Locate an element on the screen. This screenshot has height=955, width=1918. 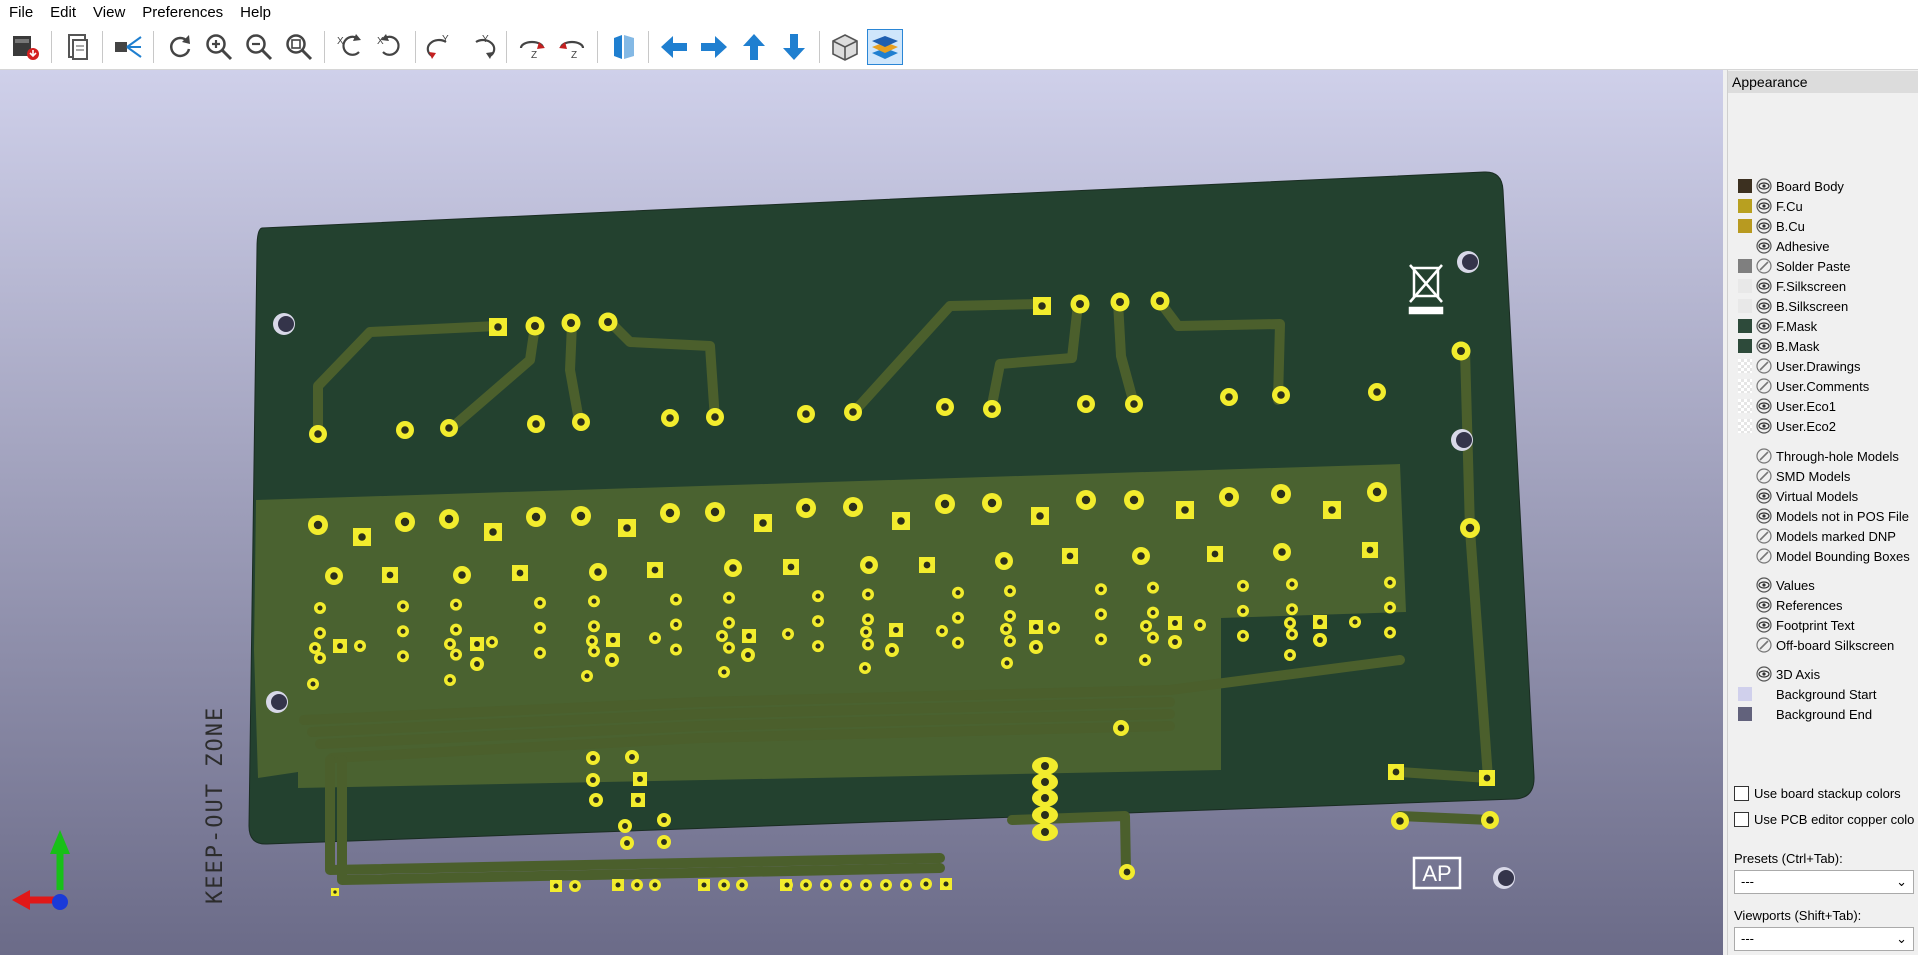
layer-row-models-not-in-pos-file: Models not in POS File is located at coordinates (1823, 516).